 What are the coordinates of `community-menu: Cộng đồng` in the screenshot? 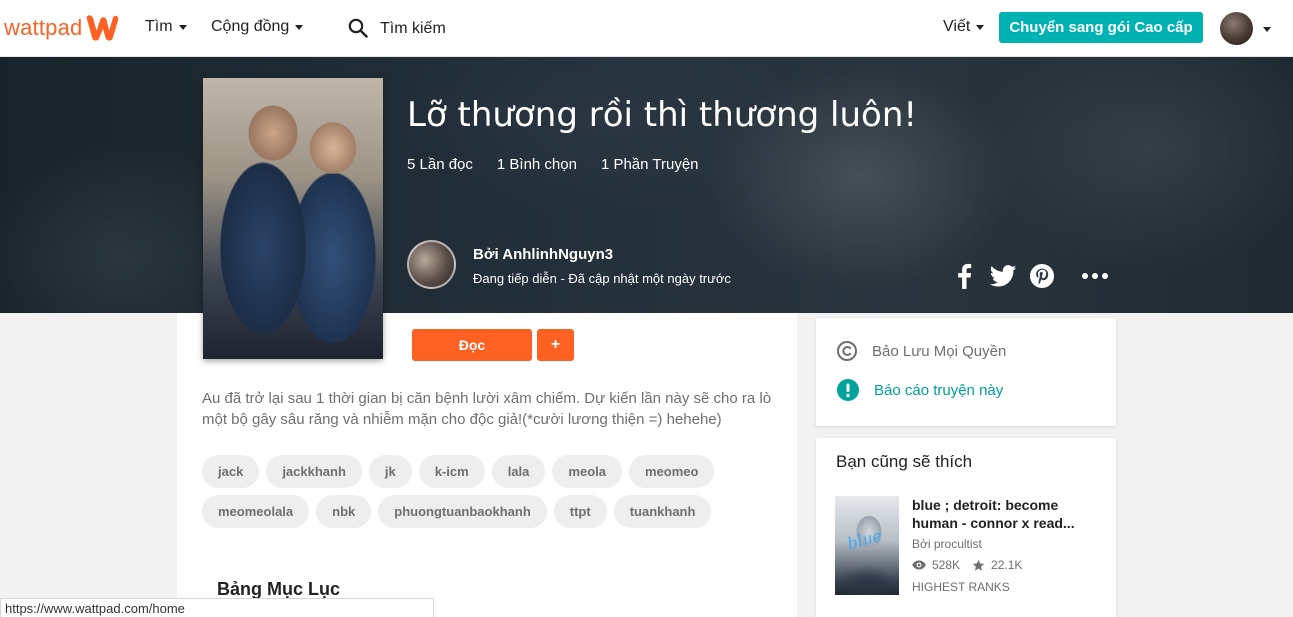 It's located at (257, 27).